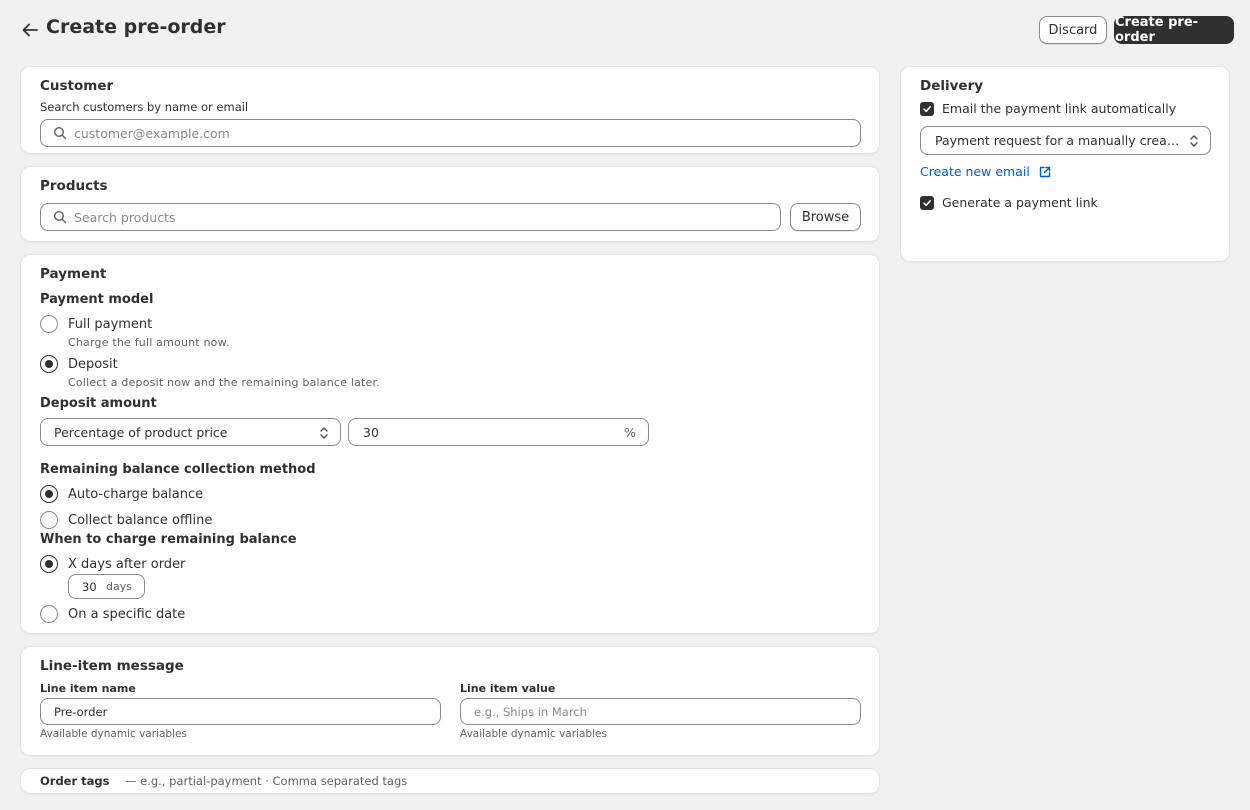 The image size is (1250, 810). What do you see at coordinates (508, 688) in the screenshot?
I see `line-item-value-label: Line item value` at bounding box center [508, 688].